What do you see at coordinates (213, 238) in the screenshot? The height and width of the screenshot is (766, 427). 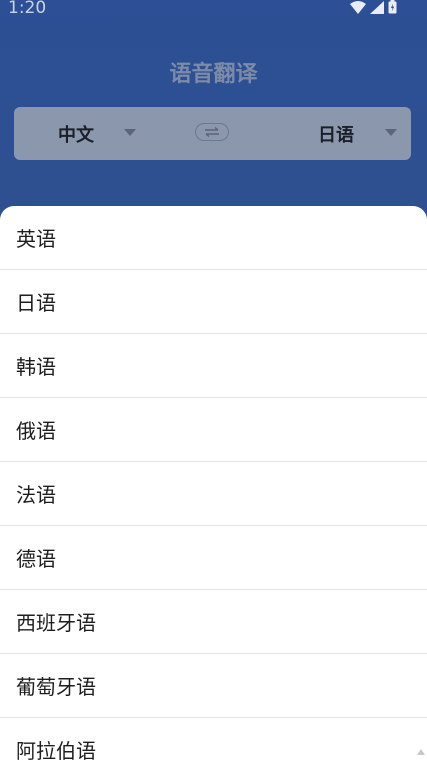 I see `language-option-english: 英语` at bounding box center [213, 238].